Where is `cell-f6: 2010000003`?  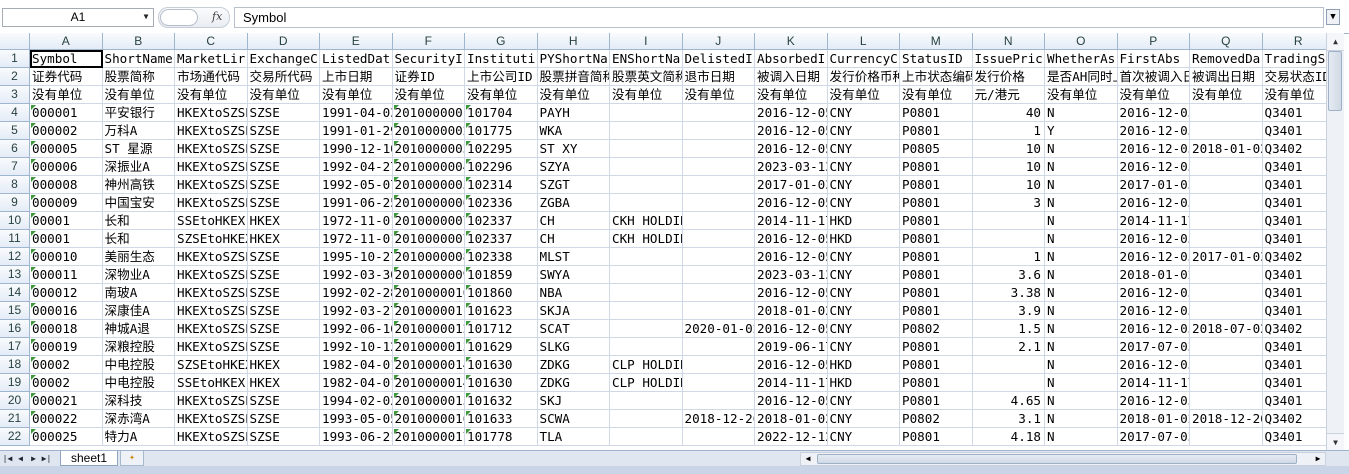
cell-f6: 2010000003 is located at coordinates (428, 149).